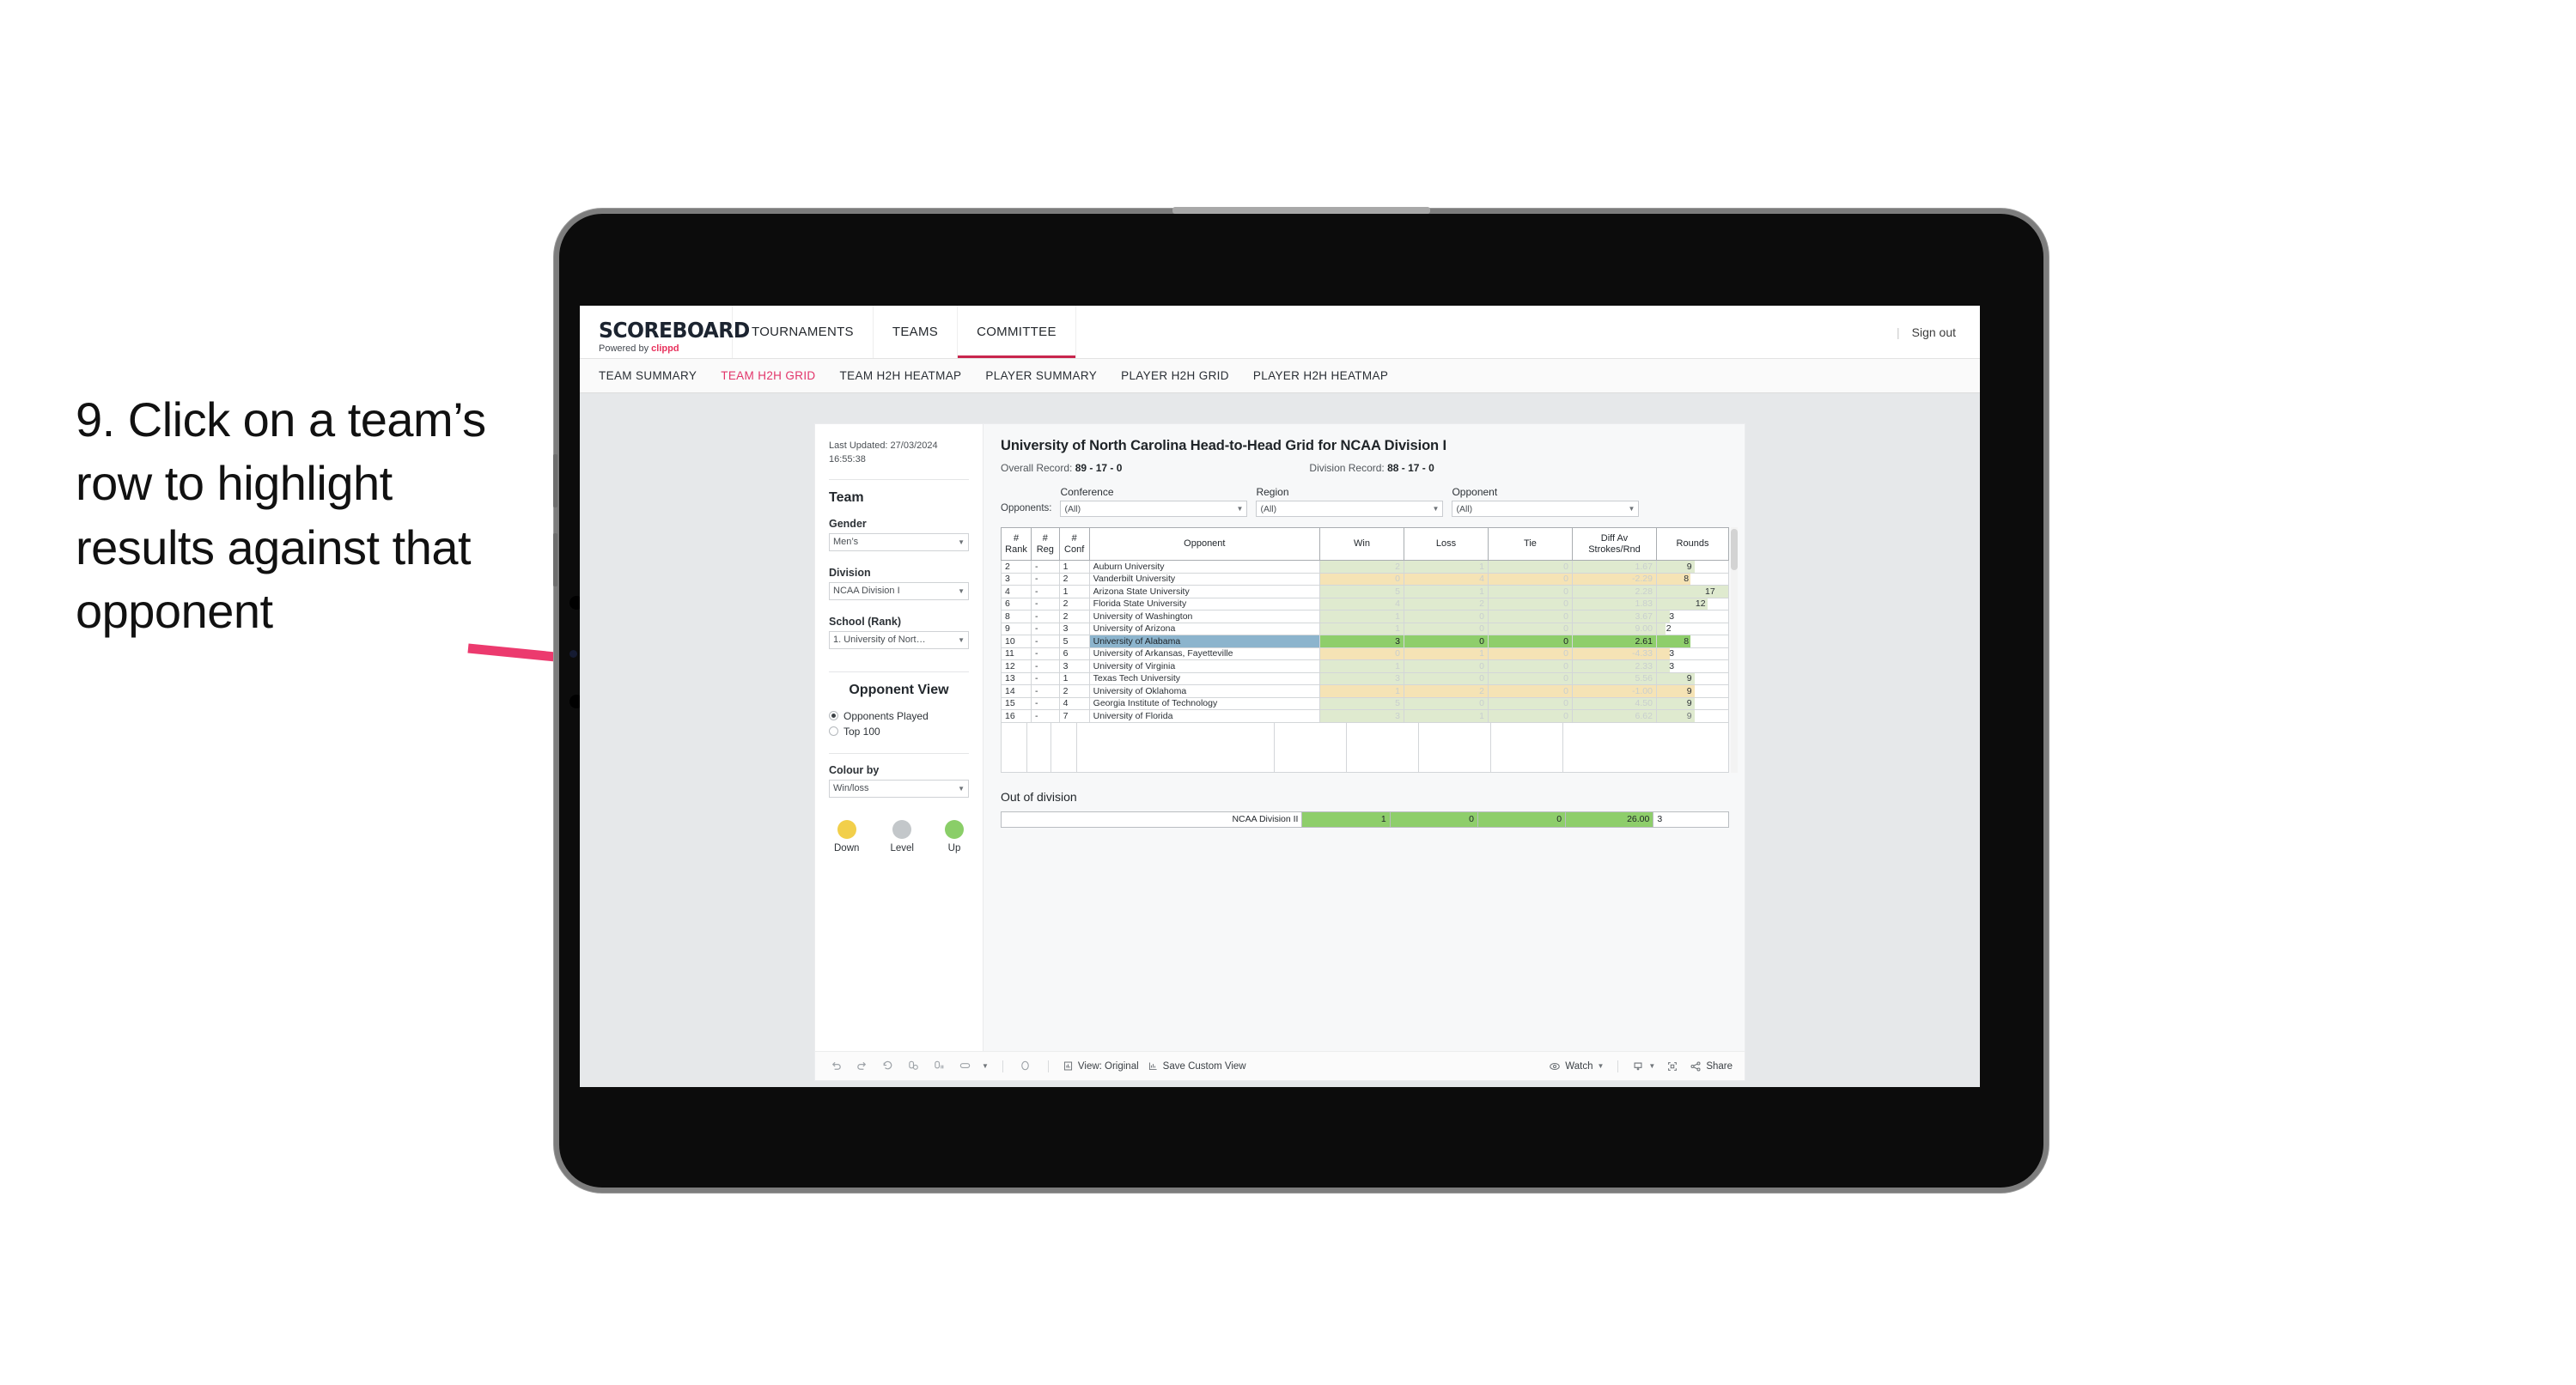 The image size is (2576, 1385). I want to click on radio-top-100: Top 100, so click(899, 732).